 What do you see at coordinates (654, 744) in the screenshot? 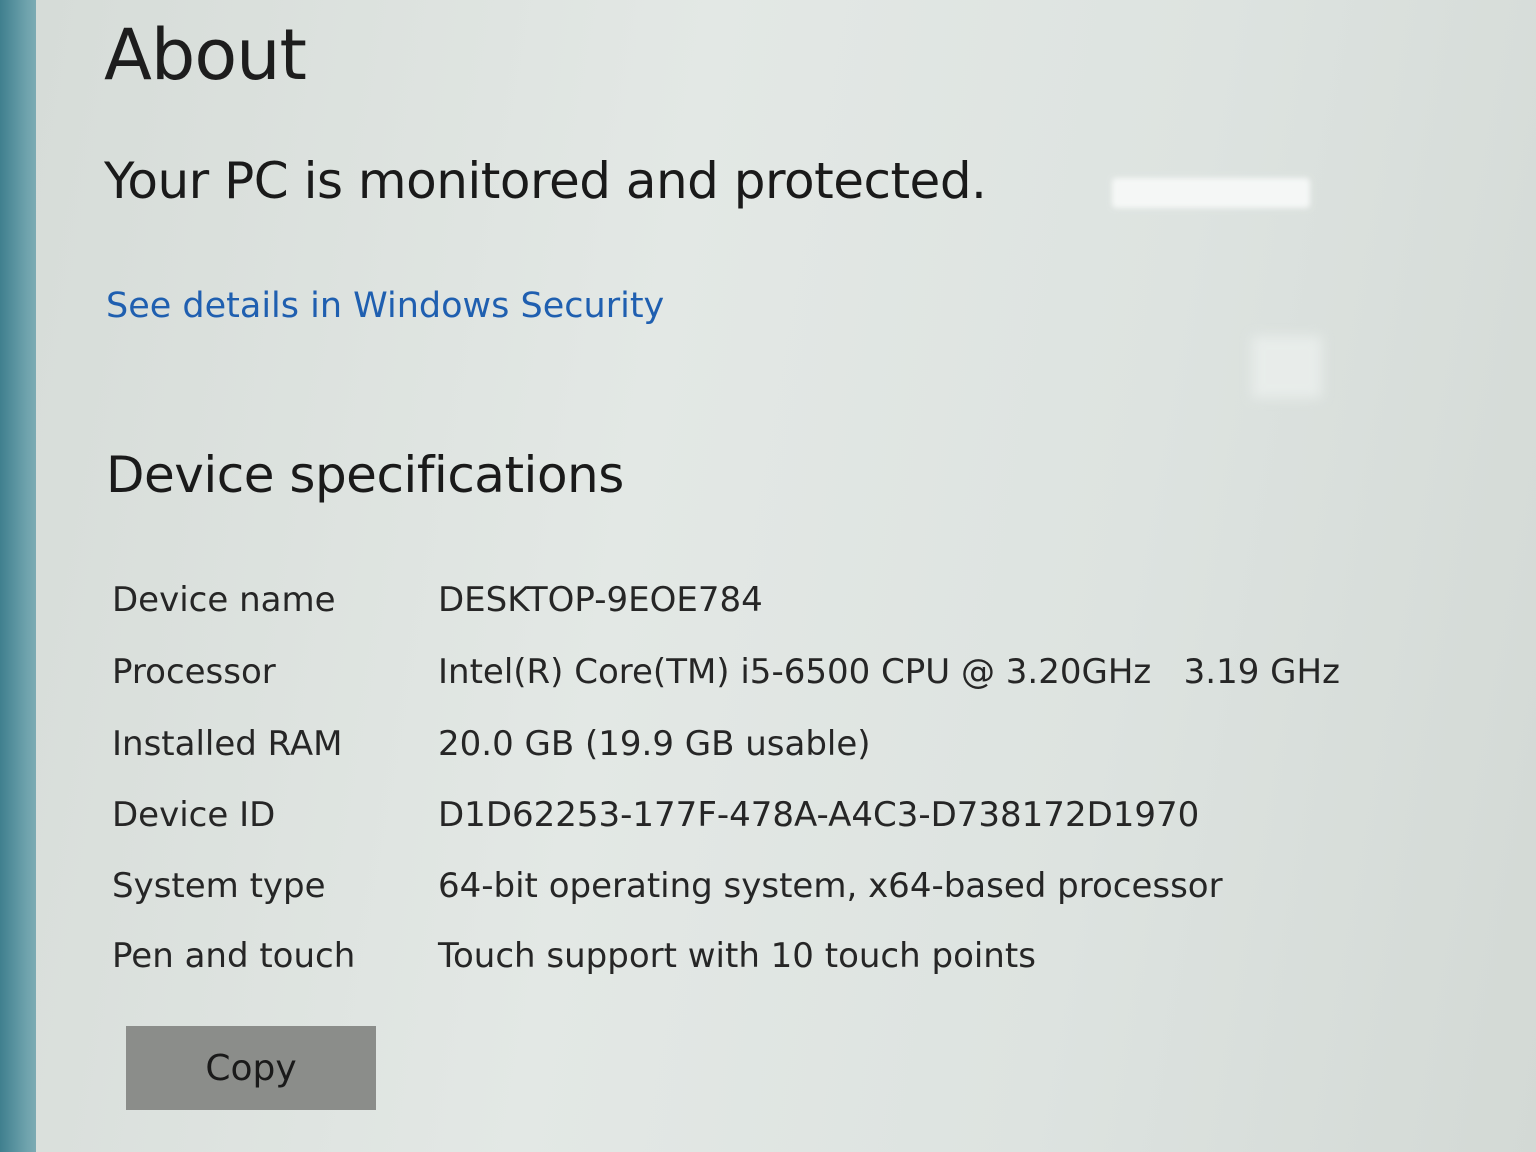
I see `spec-value: 20.0 GB (19.9 GB usable)` at bounding box center [654, 744].